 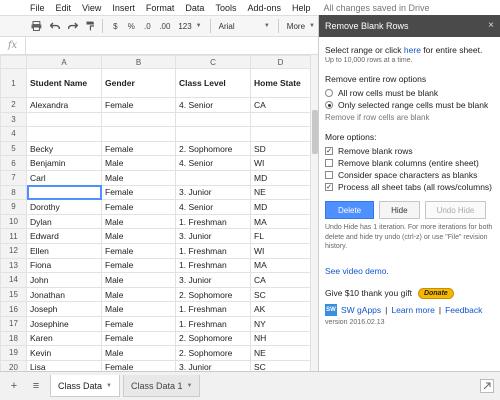 I want to click on row-header: 20, so click(x=13, y=365).